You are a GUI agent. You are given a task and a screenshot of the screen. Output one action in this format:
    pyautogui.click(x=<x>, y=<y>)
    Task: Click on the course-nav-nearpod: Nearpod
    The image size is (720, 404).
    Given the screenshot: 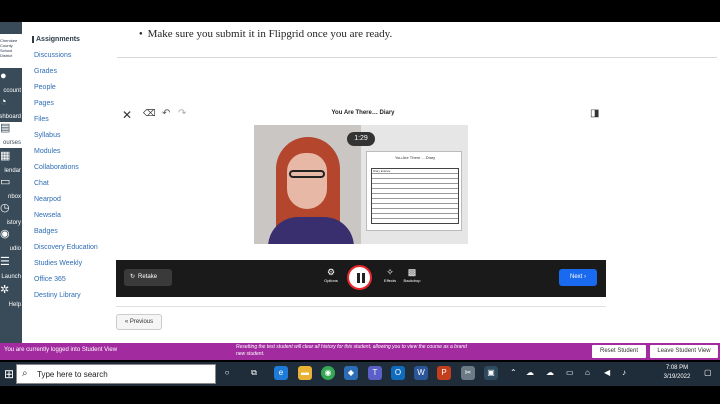 What is the action you would take?
    pyautogui.click(x=47, y=199)
    